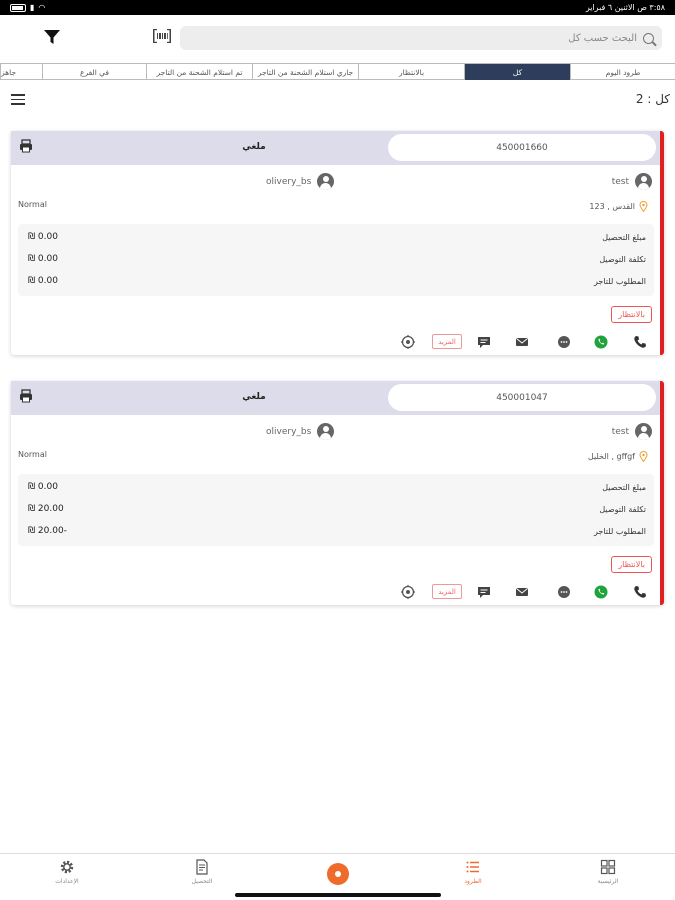 This screenshot has height=900, width=675. I want to click on nav-collection-label: التحصيل, so click(202, 881).